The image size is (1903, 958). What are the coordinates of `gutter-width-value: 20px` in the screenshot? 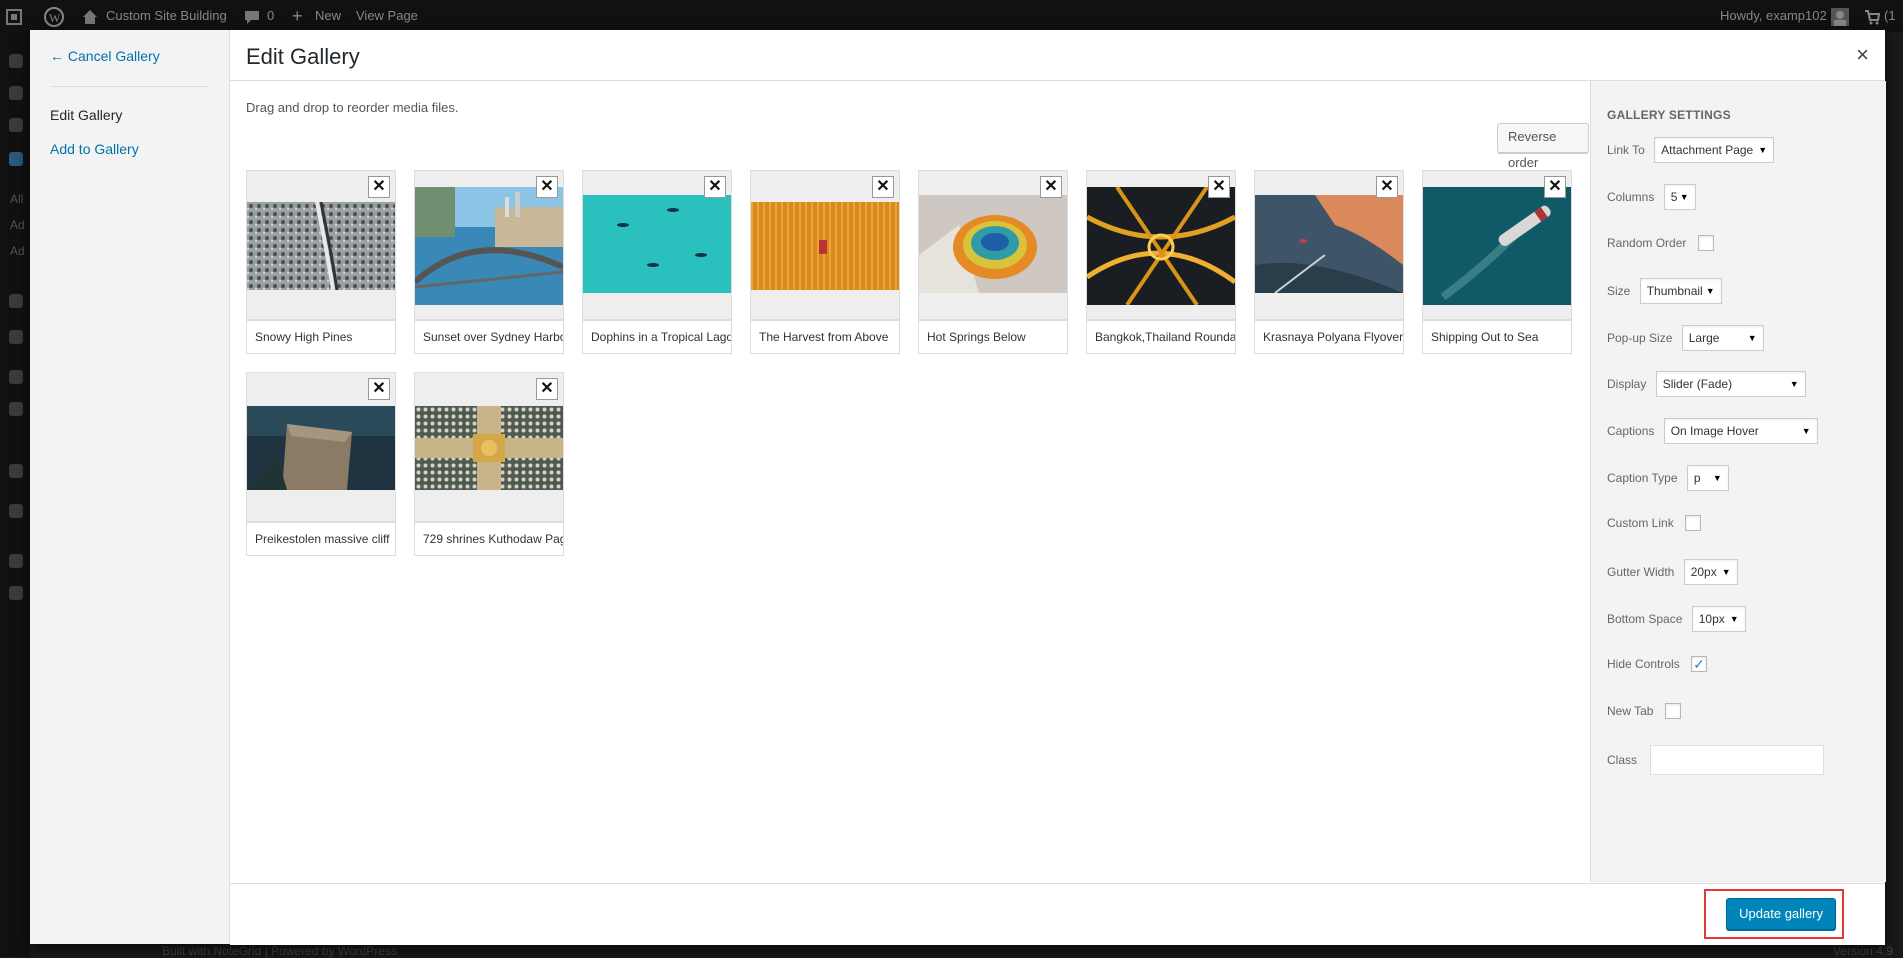 It's located at (1703, 572).